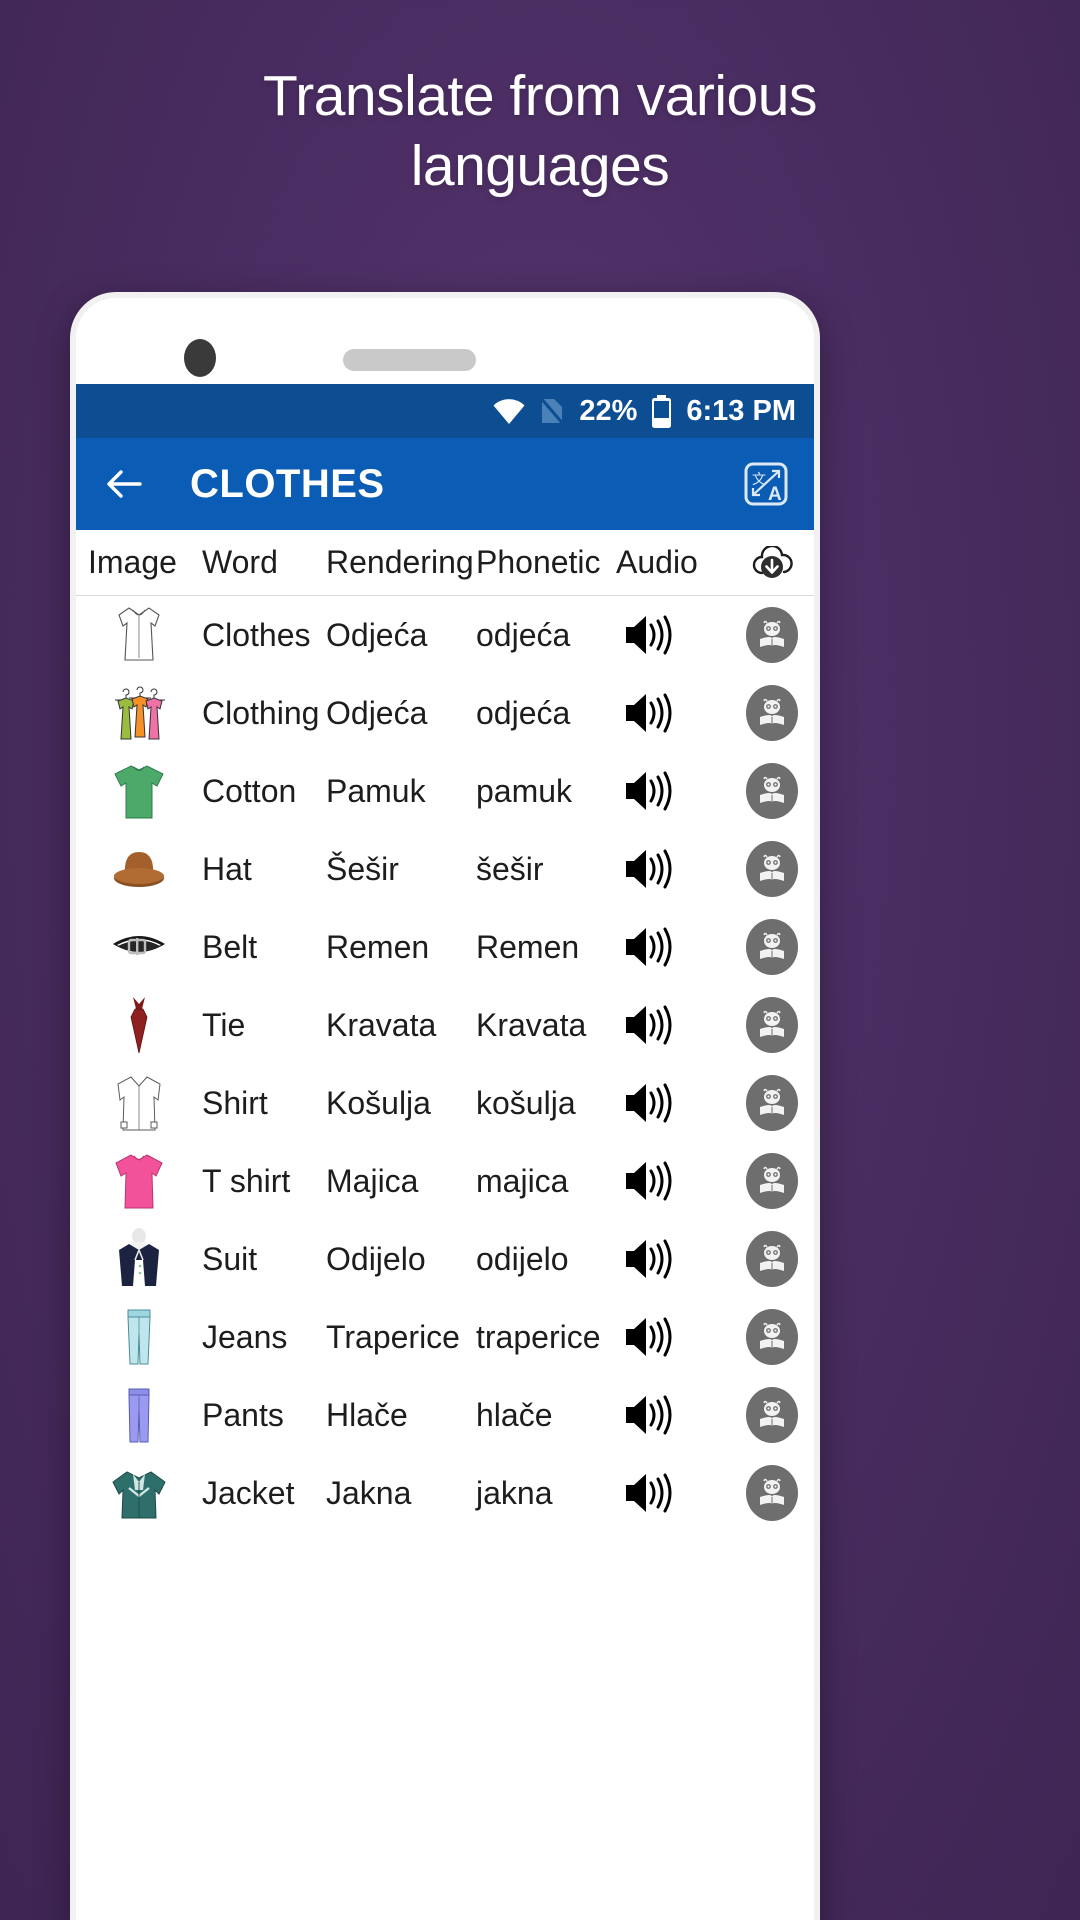  I want to click on table-row: Belt Remen Remen, so click(445, 947).